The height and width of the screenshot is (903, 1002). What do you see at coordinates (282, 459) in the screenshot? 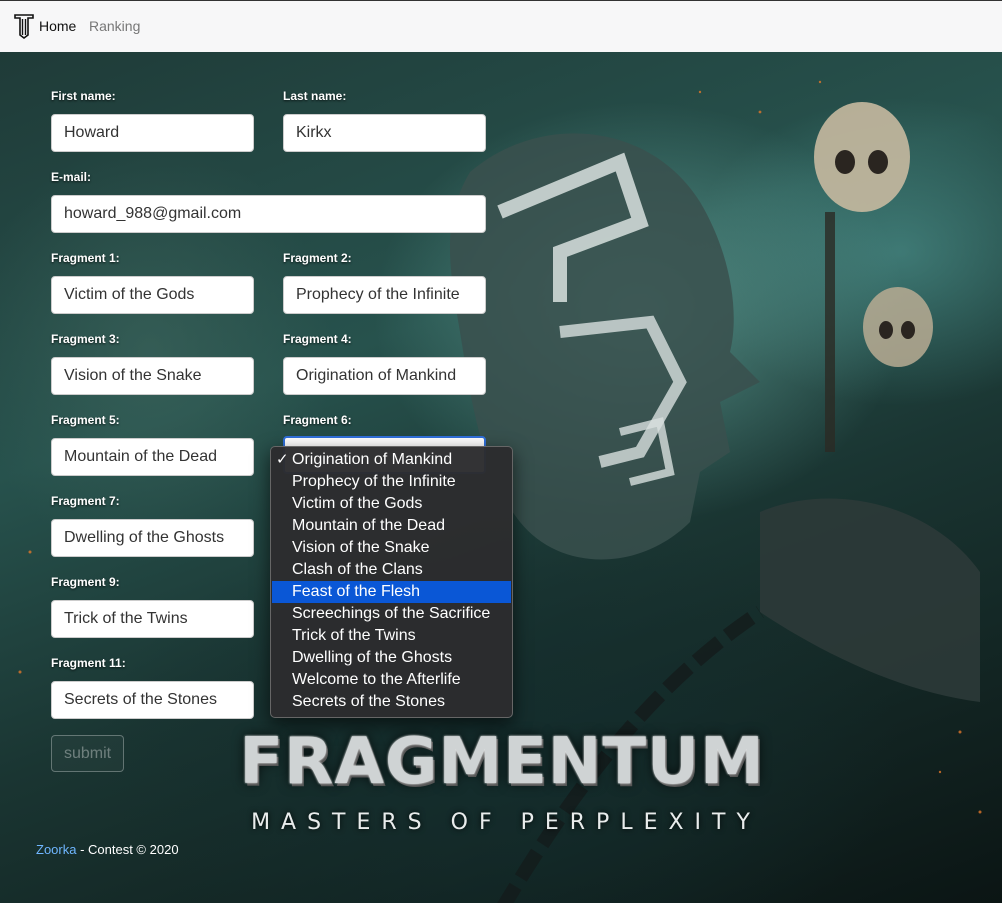
I see `checkmark-icon: ✓` at bounding box center [282, 459].